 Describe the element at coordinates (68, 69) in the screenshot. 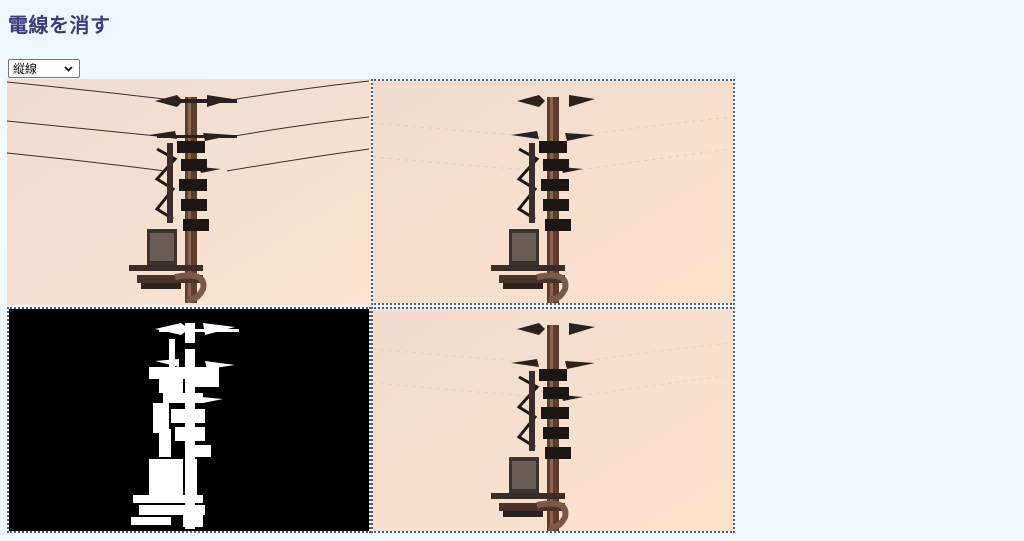

I see `chevron-down-icon` at that location.